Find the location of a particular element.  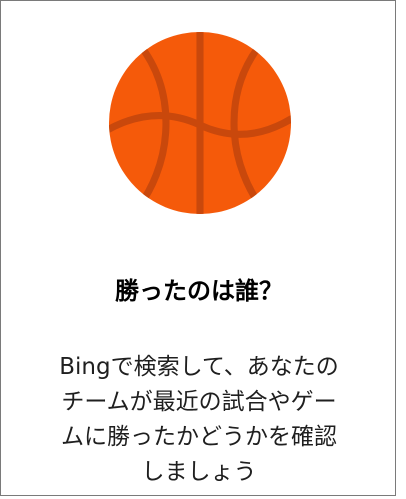

description-line: ムに勝ったかどうかを確認 is located at coordinates (199, 437).